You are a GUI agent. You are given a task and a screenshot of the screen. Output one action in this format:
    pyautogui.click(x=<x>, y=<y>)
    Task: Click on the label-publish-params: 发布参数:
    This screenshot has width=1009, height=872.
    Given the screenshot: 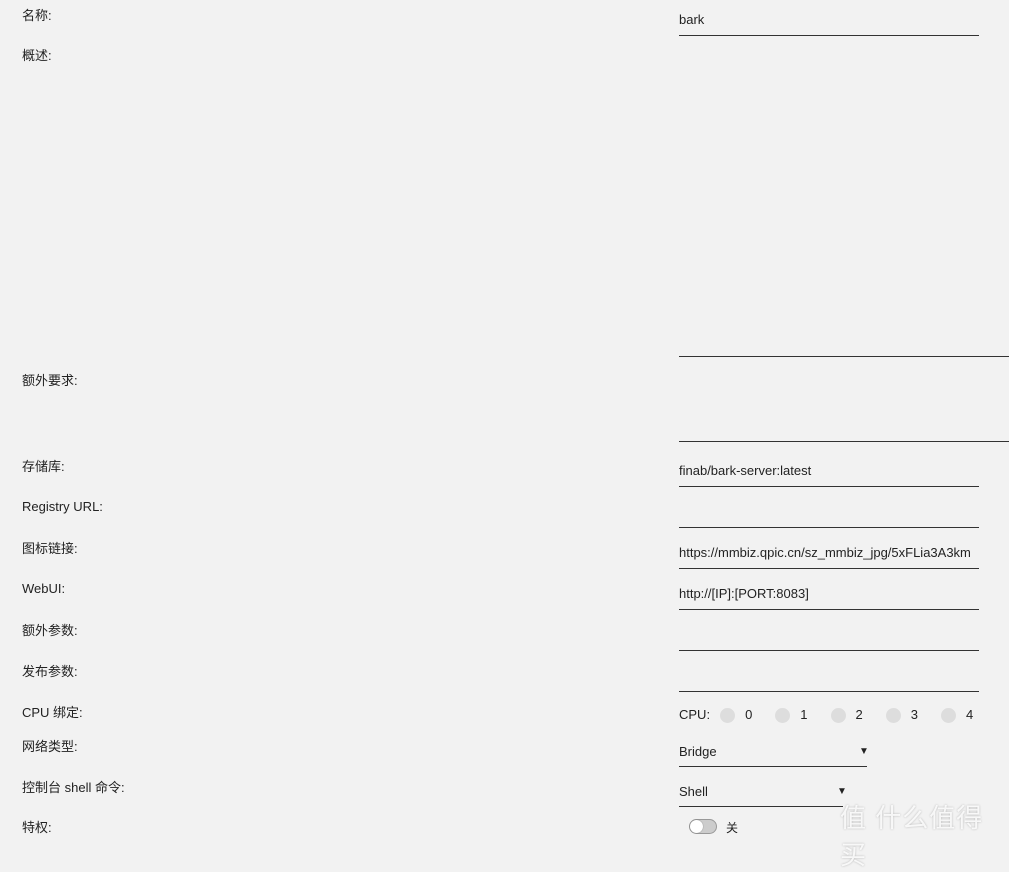 What is the action you would take?
    pyautogui.click(x=50, y=671)
    